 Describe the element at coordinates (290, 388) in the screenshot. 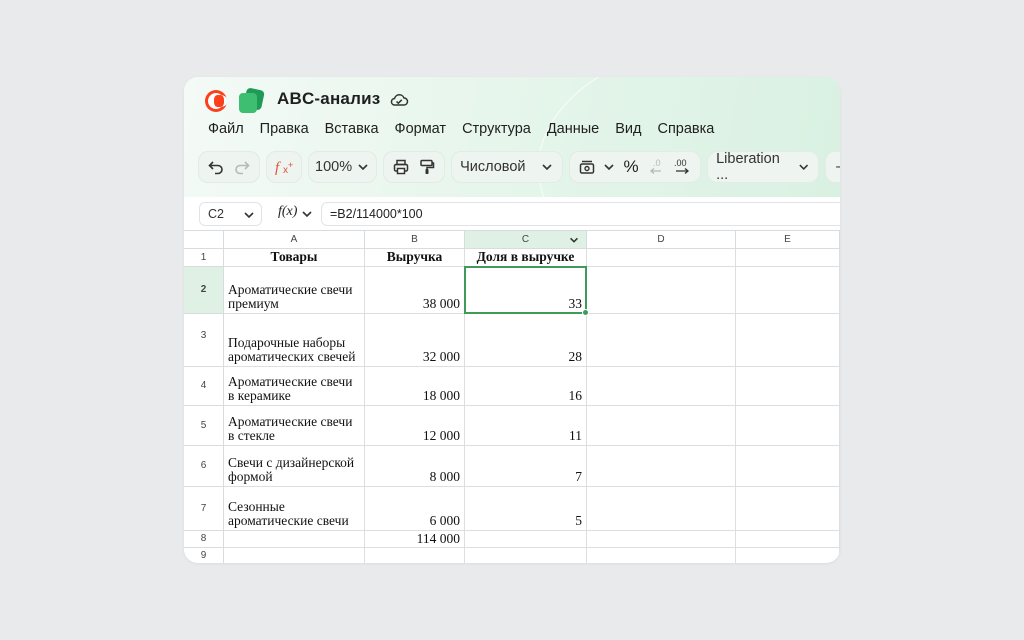

I see `product-name: Ароматические свечи в керамике` at that location.